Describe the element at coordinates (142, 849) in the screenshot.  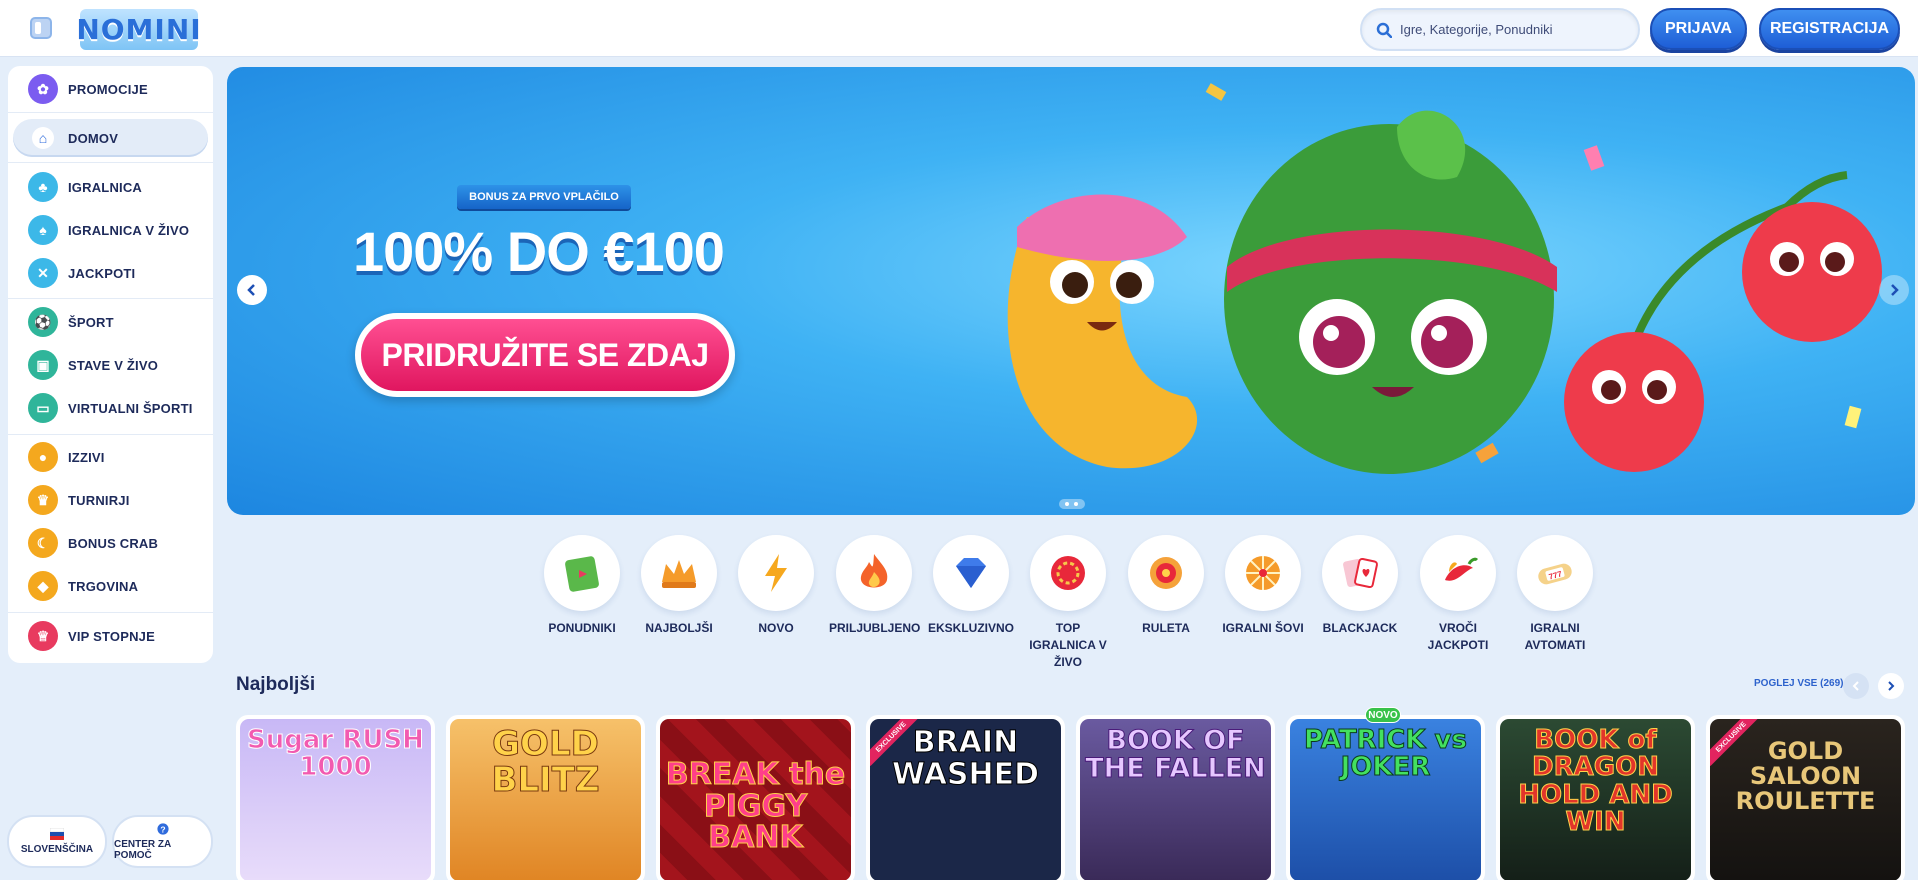
I see `help-label: CENTER ZA POMOČ` at that location.